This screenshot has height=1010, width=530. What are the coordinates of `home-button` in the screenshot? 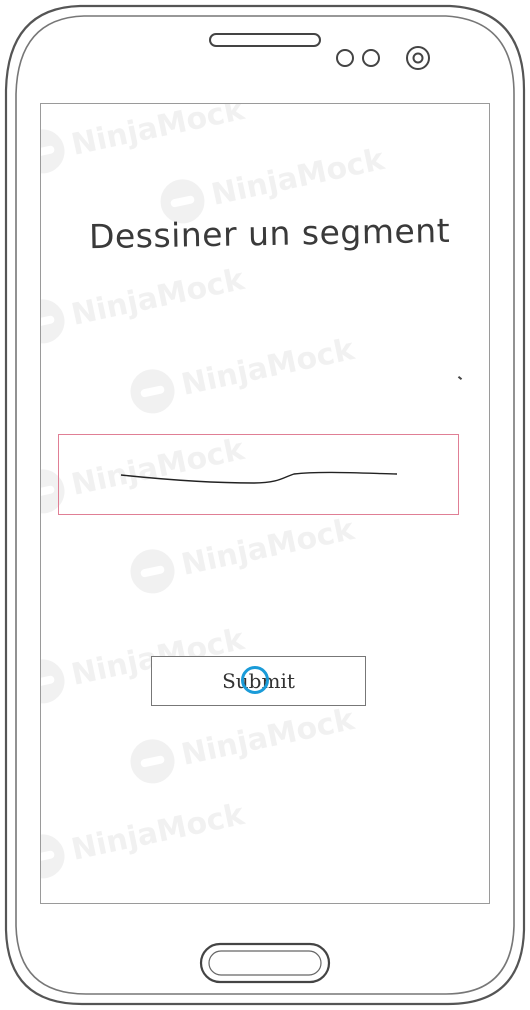 It's located at (265, 963).